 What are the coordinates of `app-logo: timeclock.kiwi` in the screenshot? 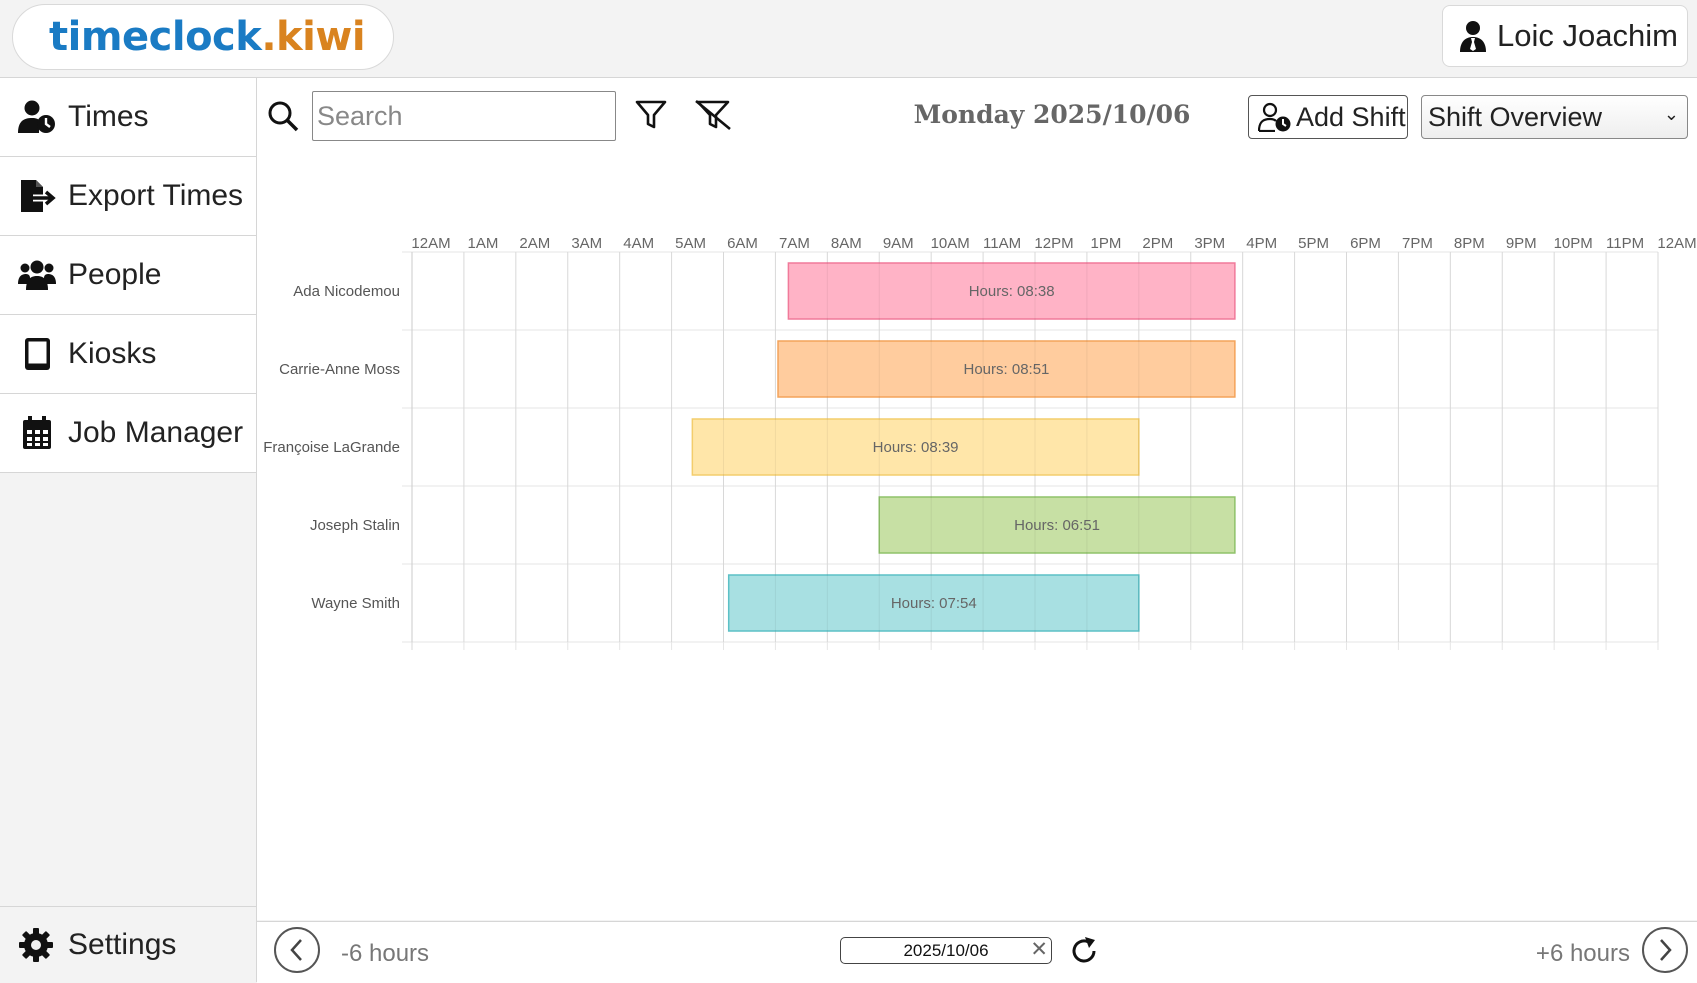 It's located at (203, 37).